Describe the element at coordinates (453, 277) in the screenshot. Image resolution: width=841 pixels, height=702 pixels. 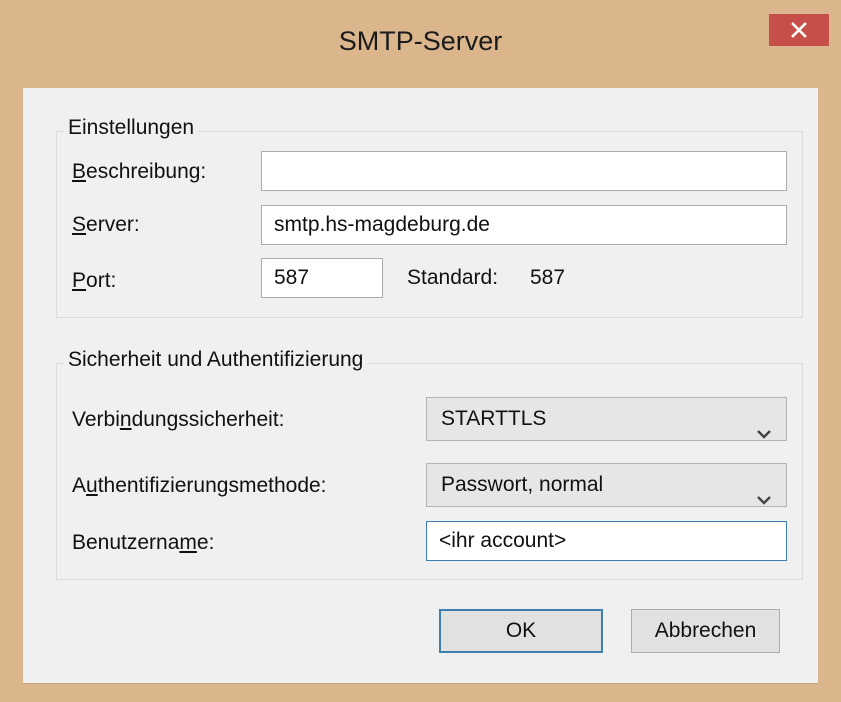
I see `port-default-label: Standard:` at that location.